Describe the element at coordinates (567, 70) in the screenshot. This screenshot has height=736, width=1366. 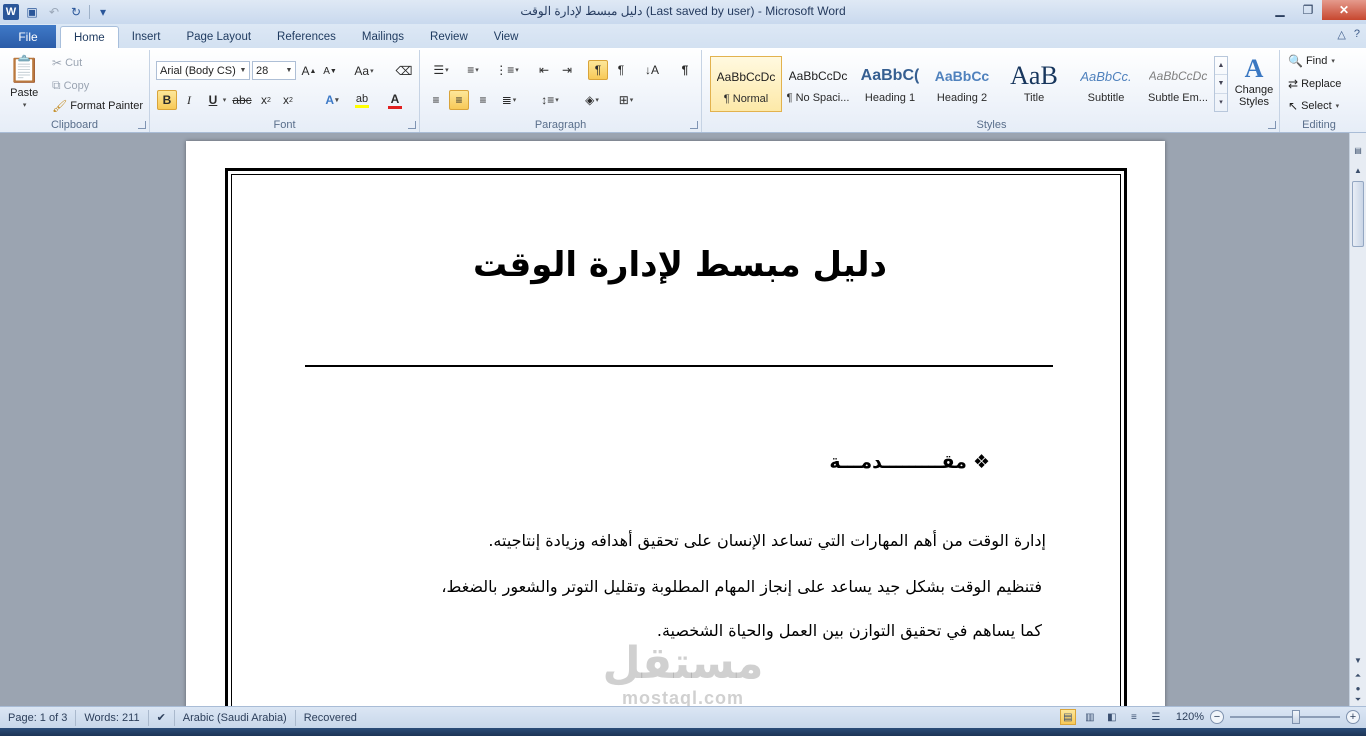
I see `increase-indent-icon: ⇥` at that location.